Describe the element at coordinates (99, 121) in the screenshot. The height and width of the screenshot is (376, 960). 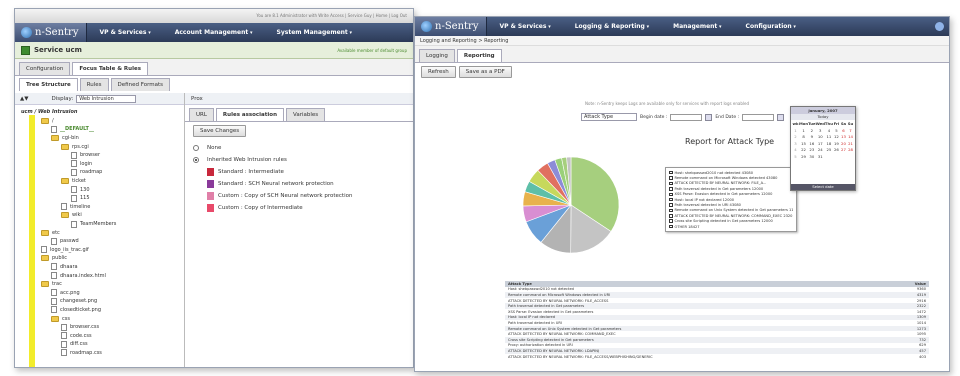
I see `tree-item: /` at that location.